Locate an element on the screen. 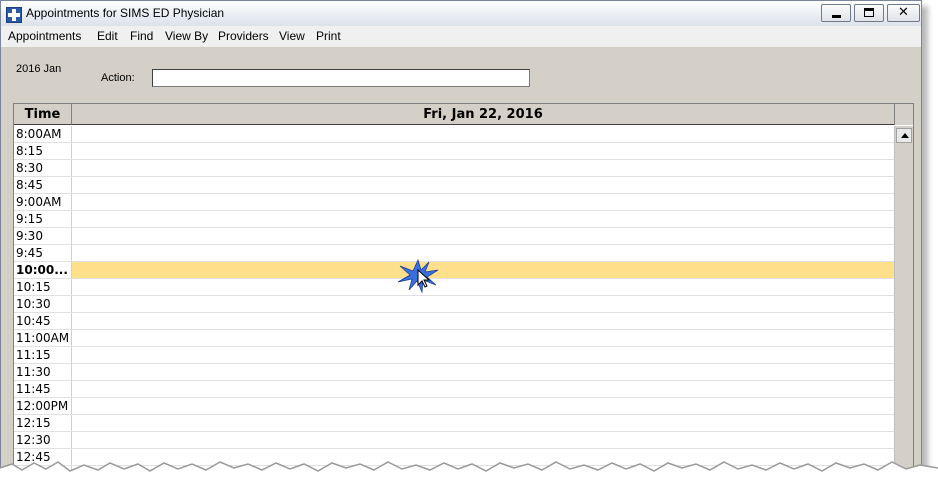 The height and width of the screenshot is (493, 938). maximize-button is located at coordinates (869, 13).